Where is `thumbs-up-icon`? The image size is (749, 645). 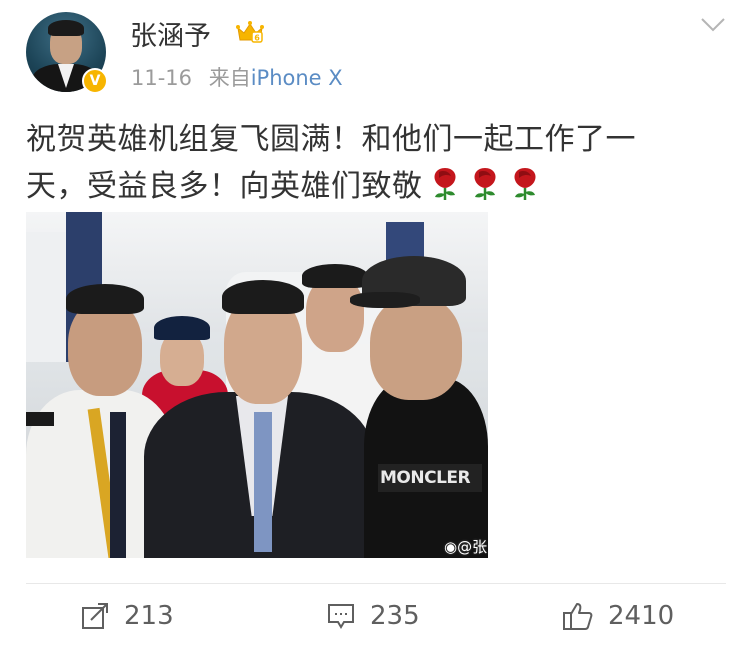
thumbs-up-icon is located at coordinates (578, 616).